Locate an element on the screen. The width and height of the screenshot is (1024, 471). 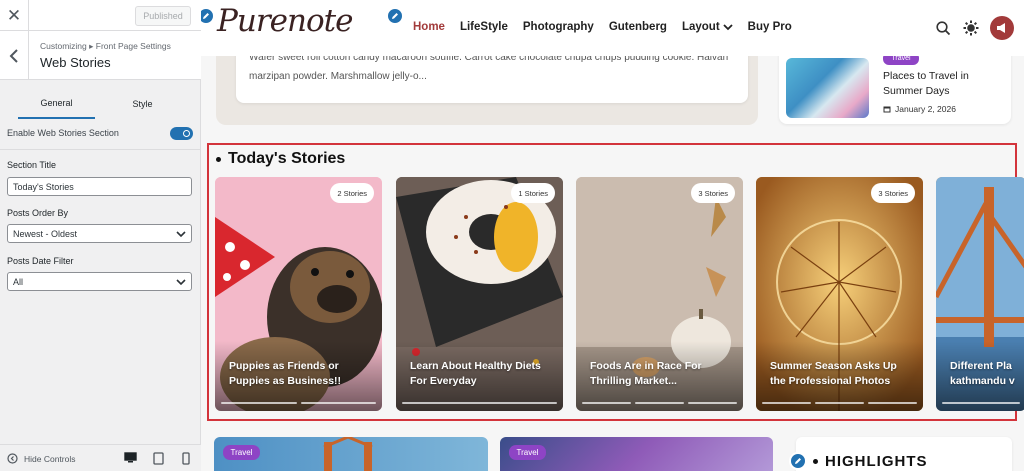
device-switcher is located at coordinates (158, 458).